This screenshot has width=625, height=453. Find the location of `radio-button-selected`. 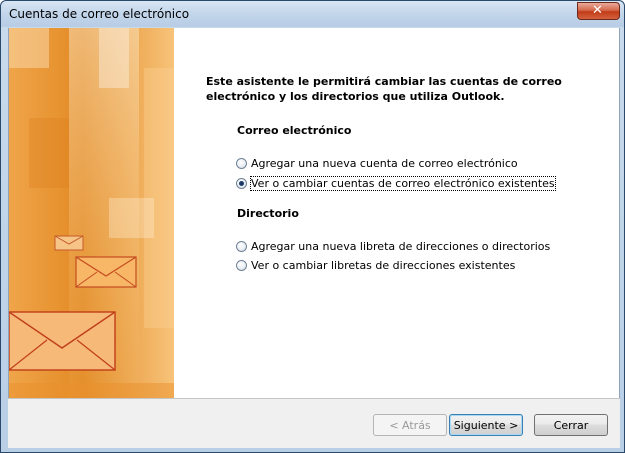

radio-button-selected is located at coordinates (241, 183).